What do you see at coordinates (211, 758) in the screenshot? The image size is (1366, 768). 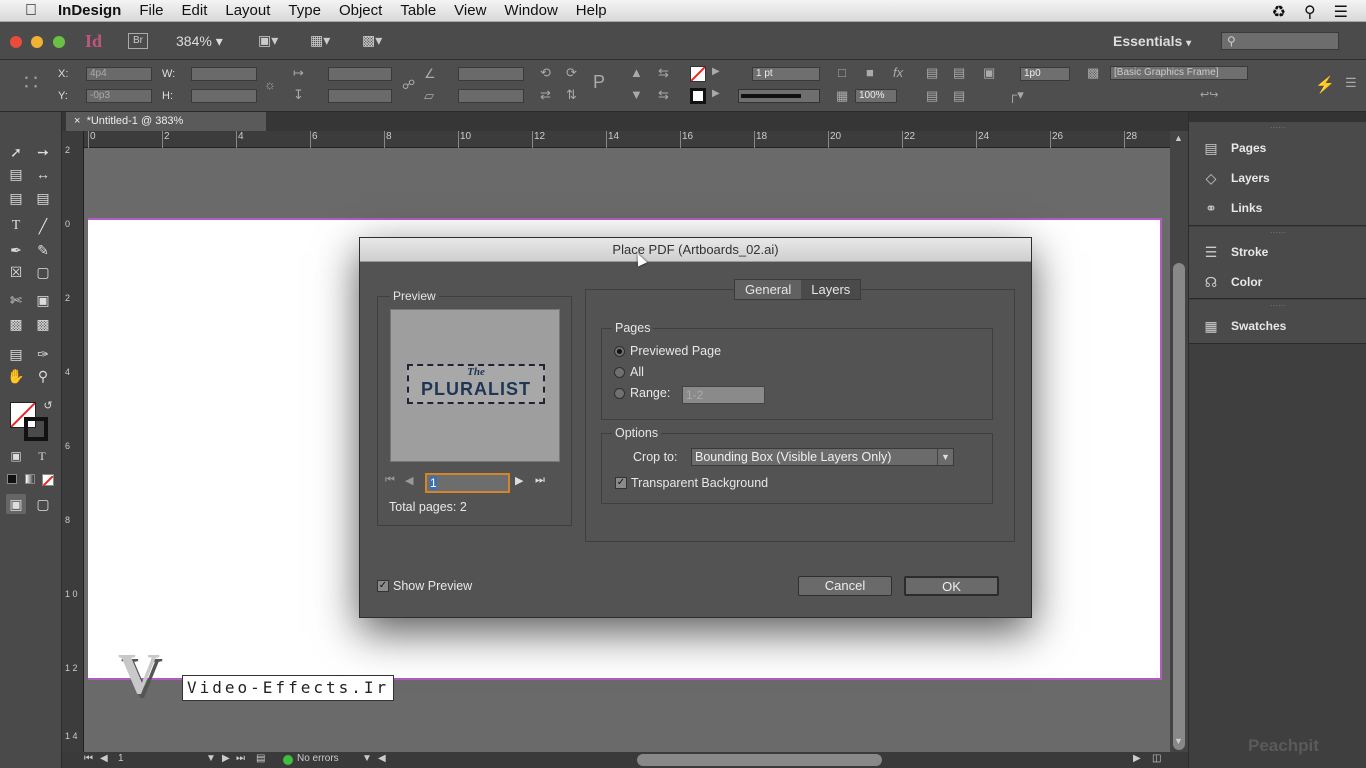 I see `page-dropdown-icon: ▼` at bounding box center [211, 758].